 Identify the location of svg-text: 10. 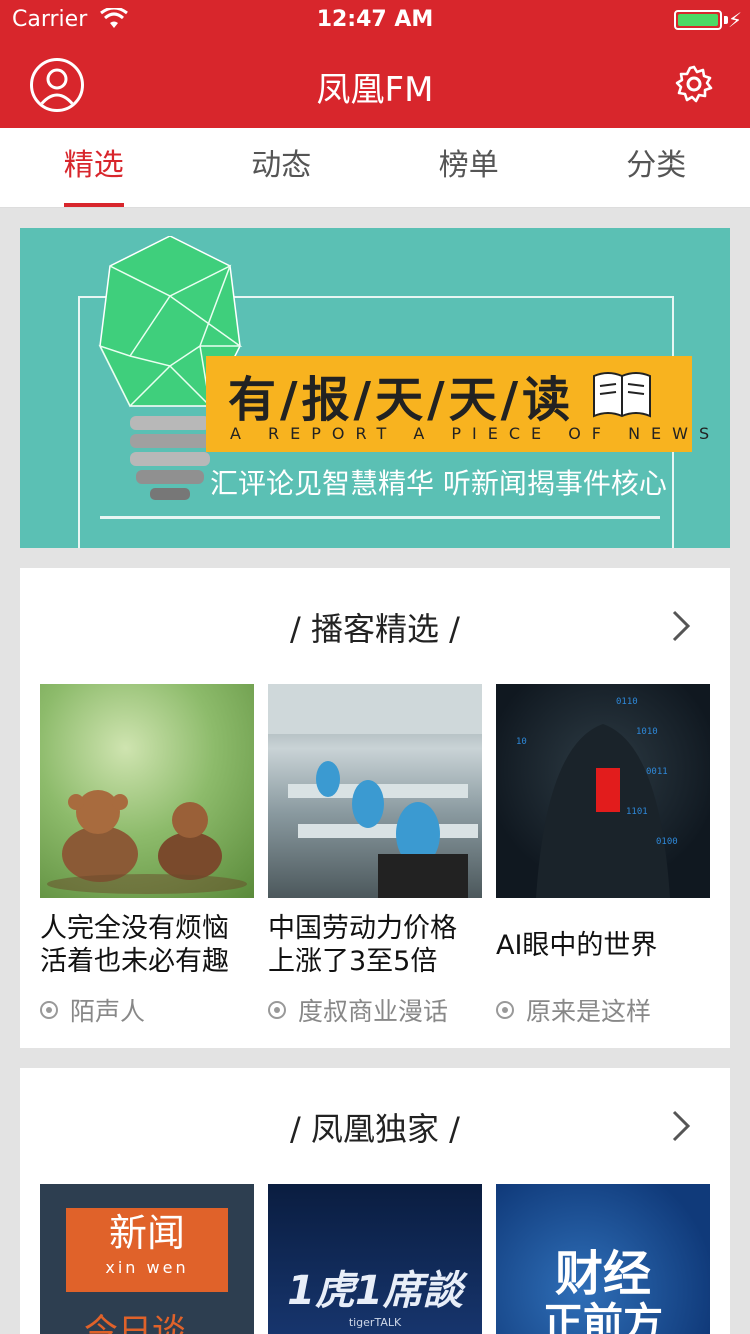
(521, 742).